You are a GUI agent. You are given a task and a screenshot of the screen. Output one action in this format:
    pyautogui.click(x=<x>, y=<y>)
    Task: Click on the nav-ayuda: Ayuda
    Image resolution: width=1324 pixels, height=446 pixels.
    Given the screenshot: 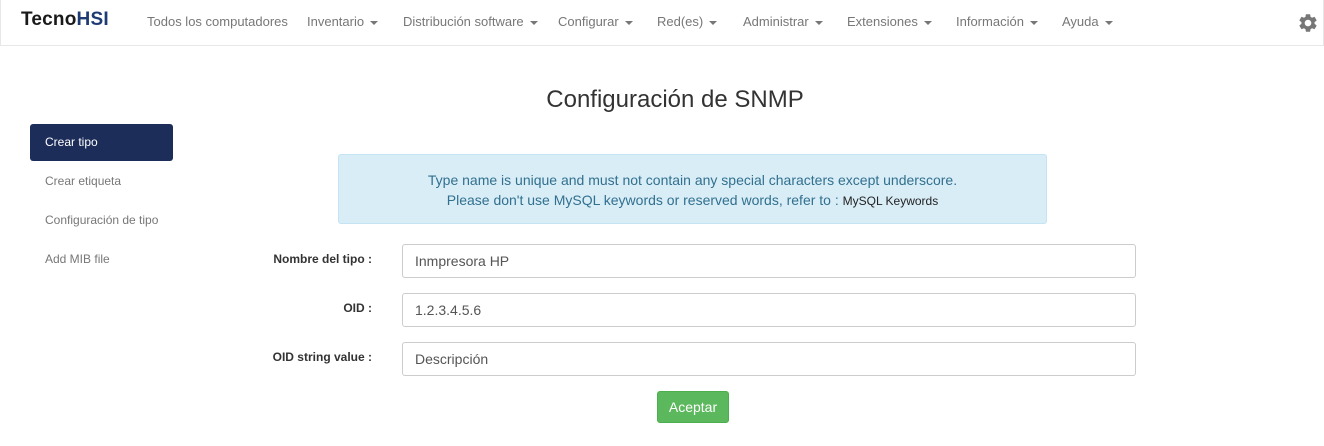 What is the action you would take?
    pyautogui.click(x=1087, y=21)
    